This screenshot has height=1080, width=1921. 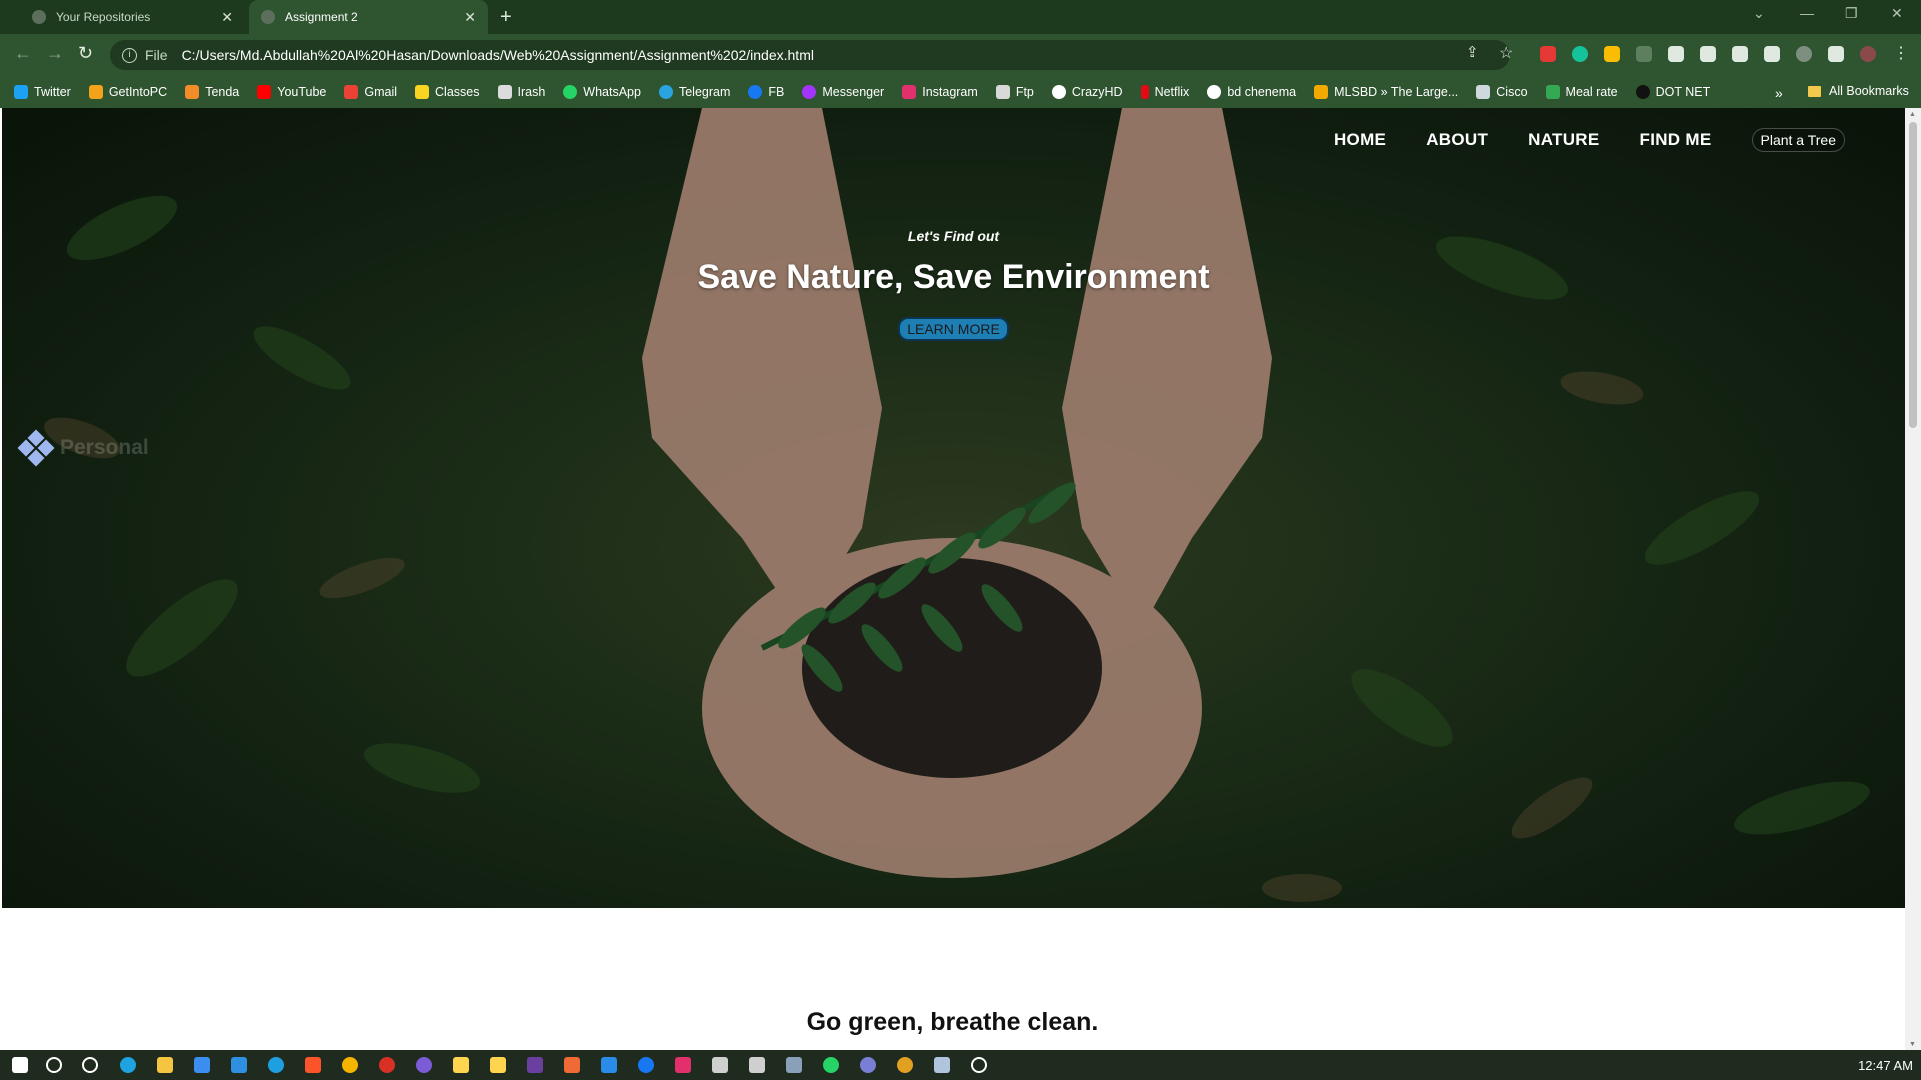 What do you see at coordinates (1913, 579) in the screenshot?
I see `scrollbar: ▲ ▼` at bounding box center [1913, 579].